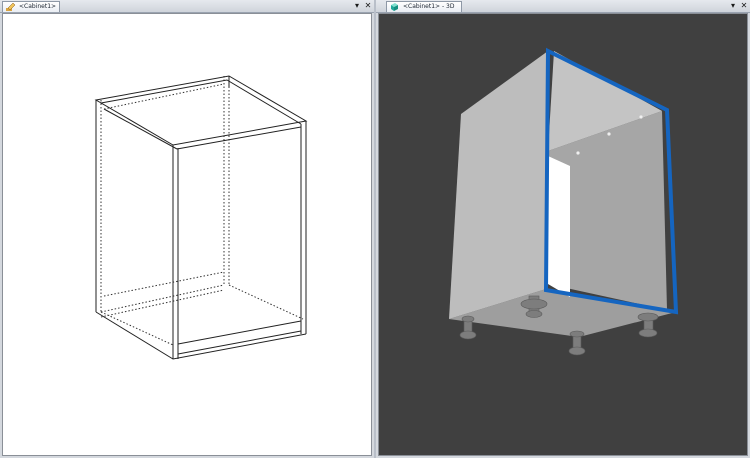 The image size is (750, 458). Describe the element at coordinates (563, 6) in the screenshot. I see `right-tab-strip: <Cabinet1> - 3D ▾ ✕` at that location.